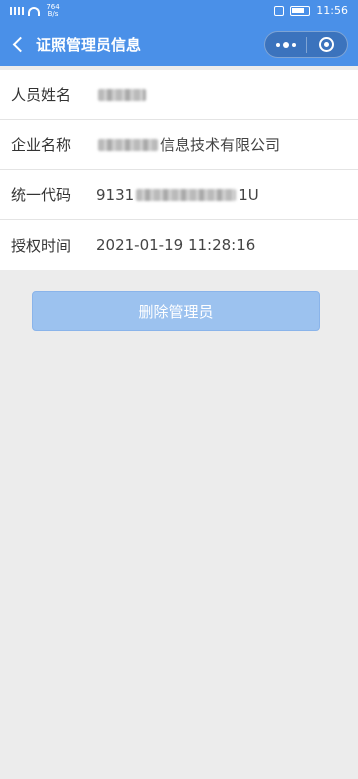  I want to click on back-chevron-icon, so click(20, 44).